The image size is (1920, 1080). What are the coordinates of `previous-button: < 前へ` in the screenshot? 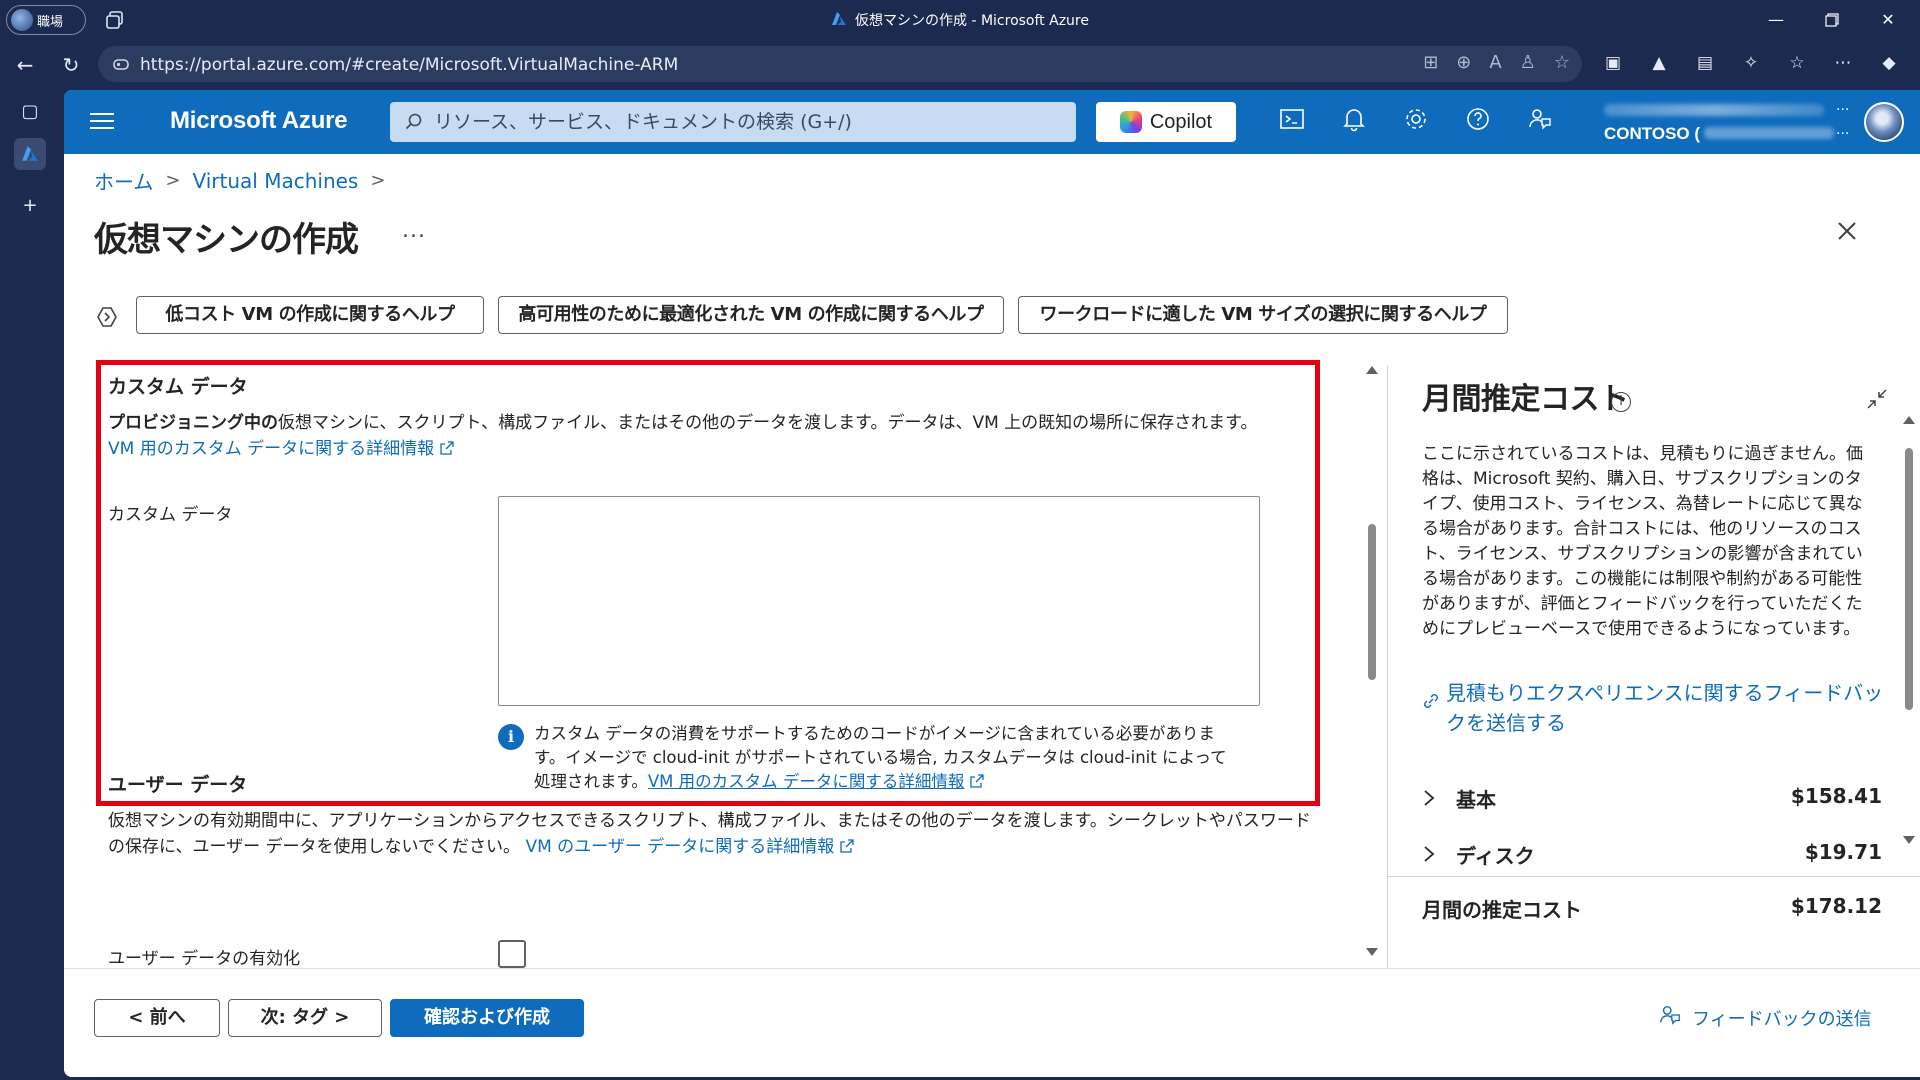 It's located at (157, 1018).